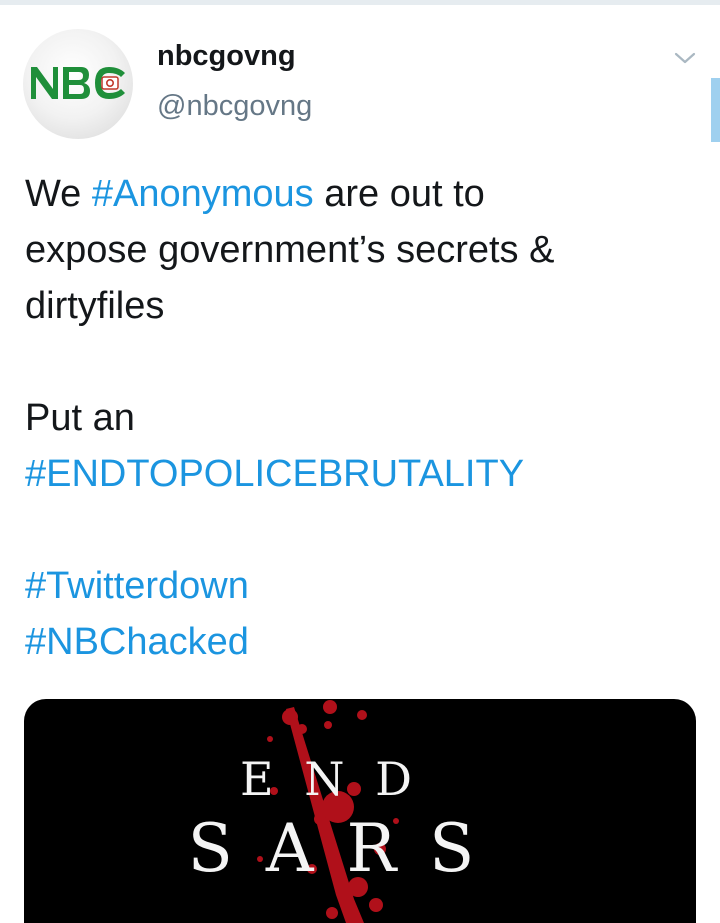  Describe the element at coordinates (399, 194) in the screenshot. I see `text-segment: are out to` at that location.